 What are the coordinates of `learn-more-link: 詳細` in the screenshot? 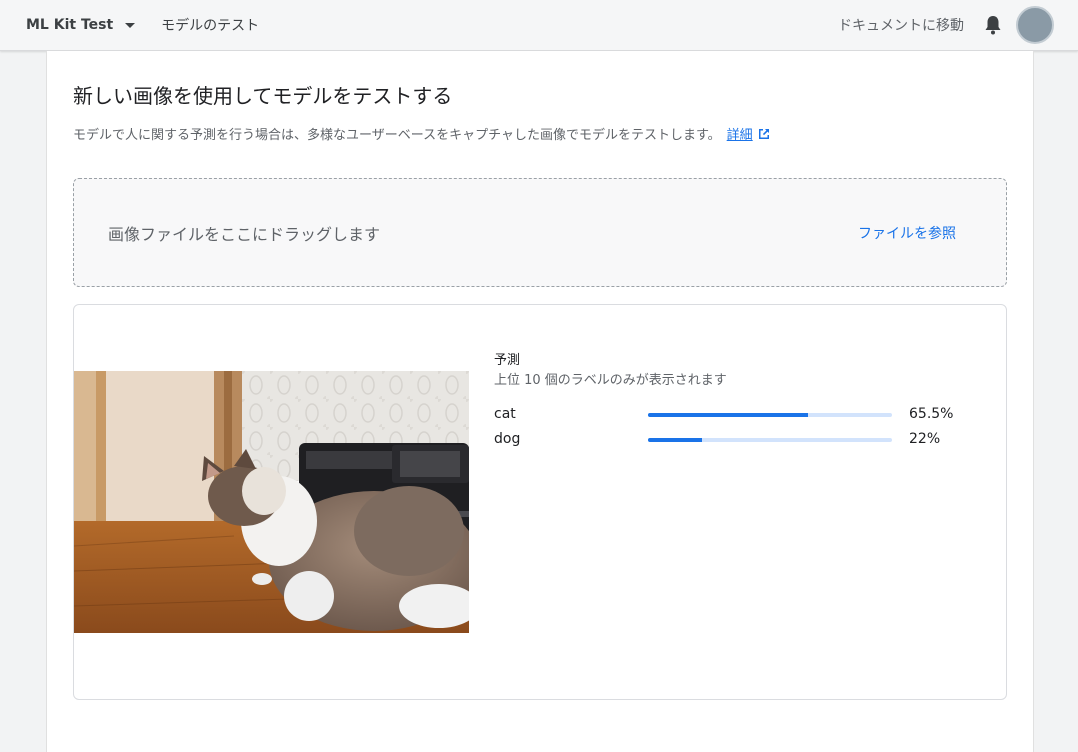 It's located at (740, 135).